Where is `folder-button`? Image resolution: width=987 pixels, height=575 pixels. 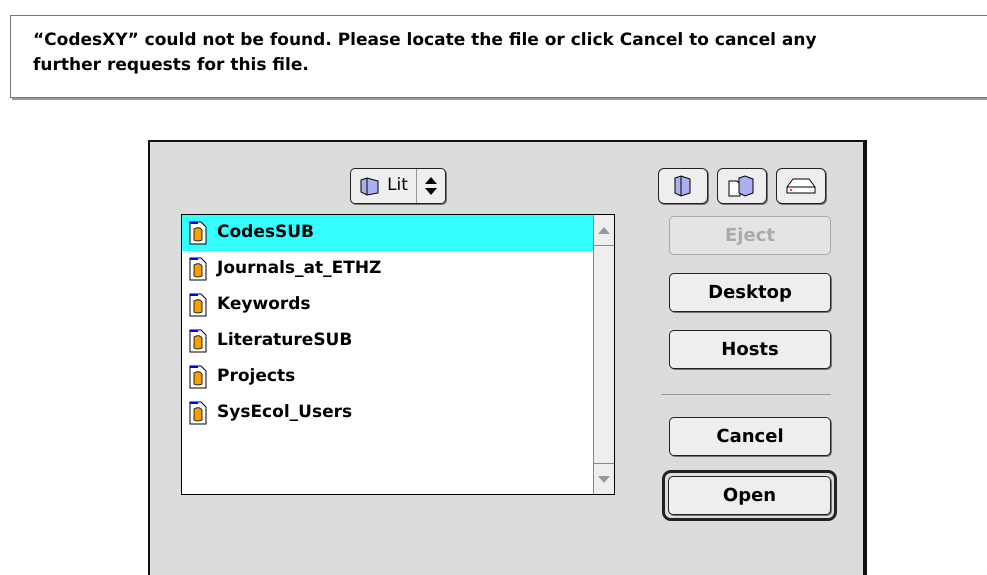
folder-button is located at coordinates (683, 186).